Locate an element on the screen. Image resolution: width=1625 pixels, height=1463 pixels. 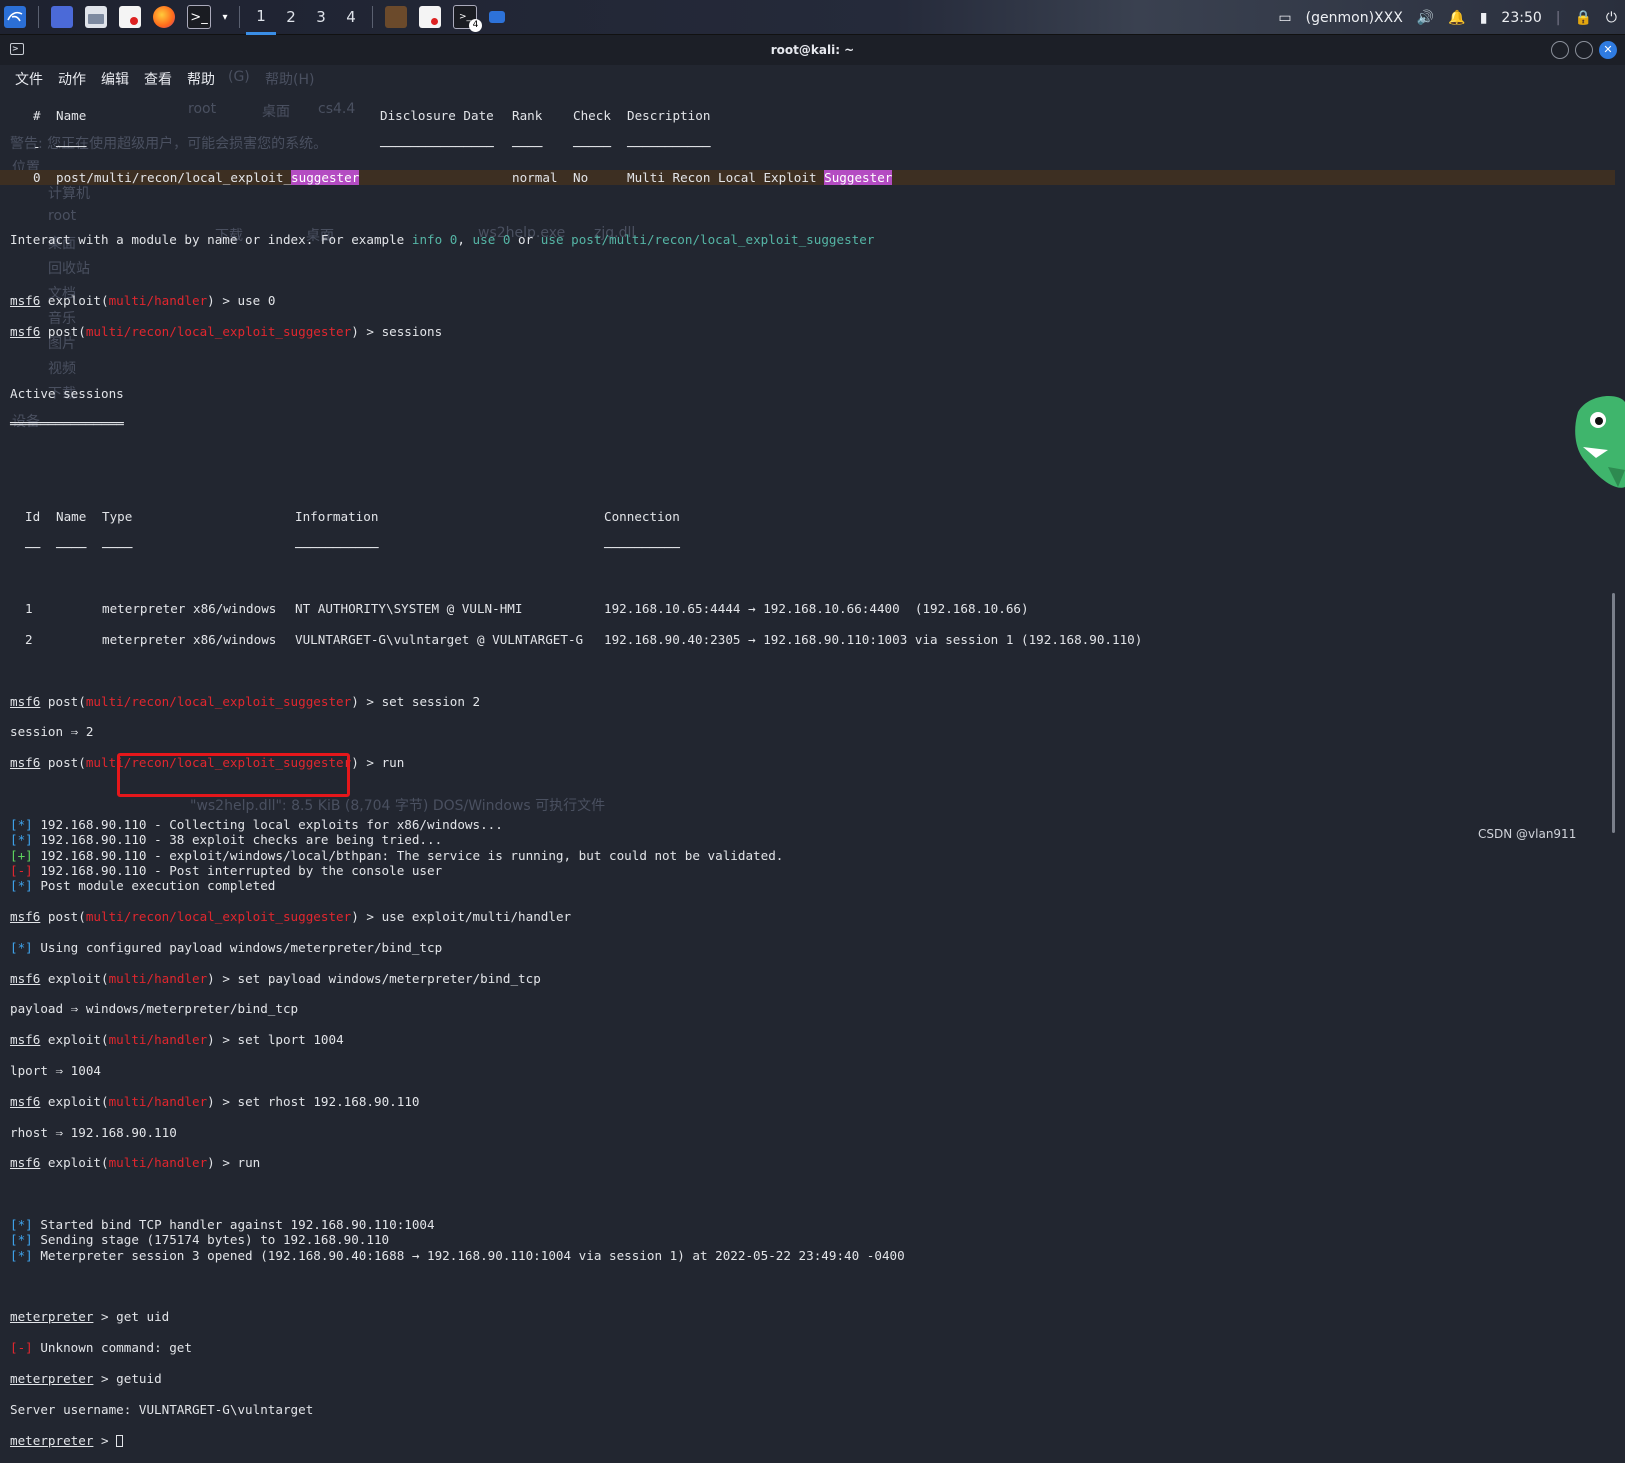
text-editor-icon is located at coordinates (130, 17).